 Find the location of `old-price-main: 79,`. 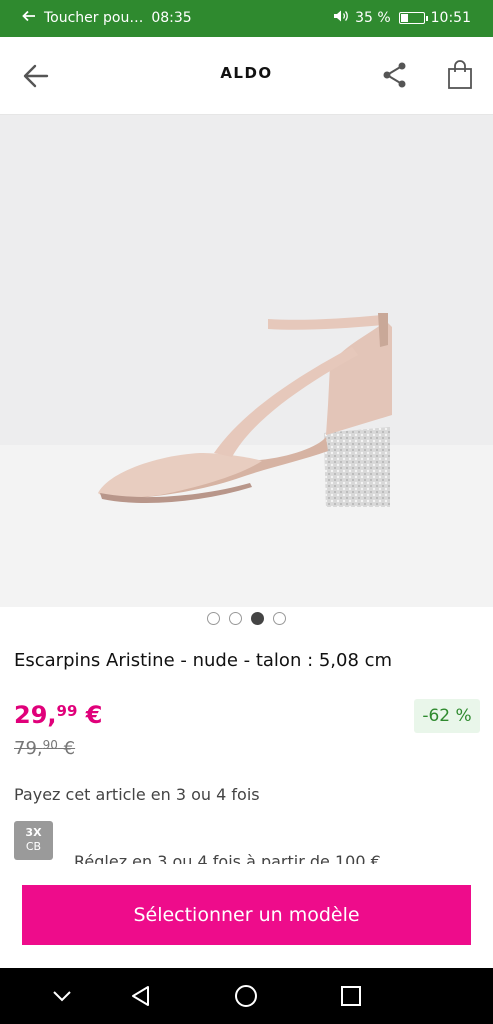

old-price-main: 79, is located at coordinates (28, 748).